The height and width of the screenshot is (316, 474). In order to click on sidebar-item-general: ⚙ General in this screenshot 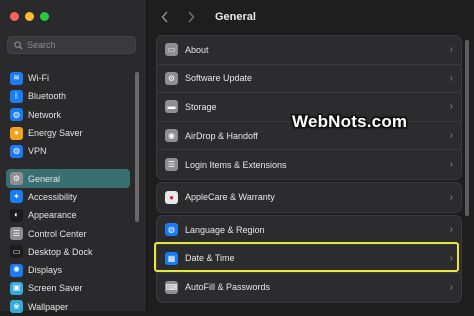, I will do `click(68, 178)`.